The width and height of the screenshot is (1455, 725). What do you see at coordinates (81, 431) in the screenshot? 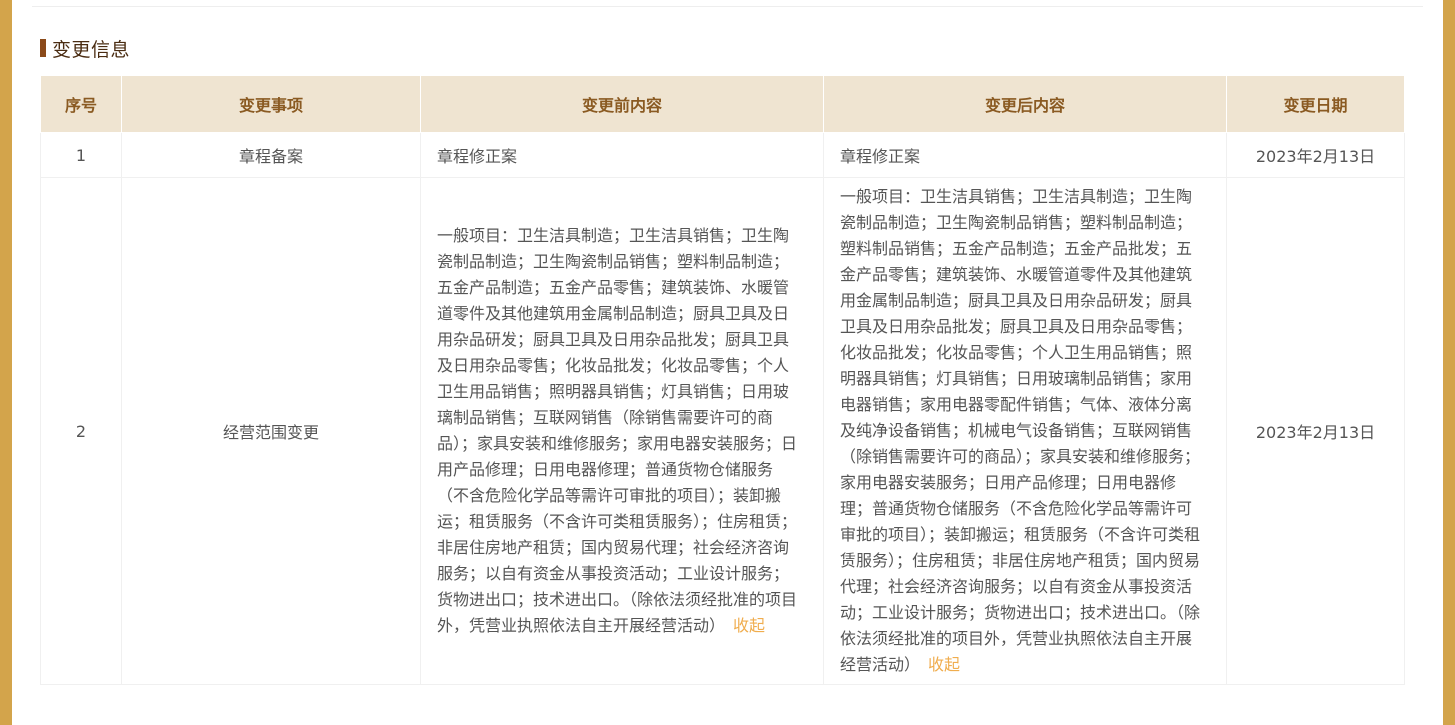
I see `cell-index: 2` at bounding box center [81, 431].